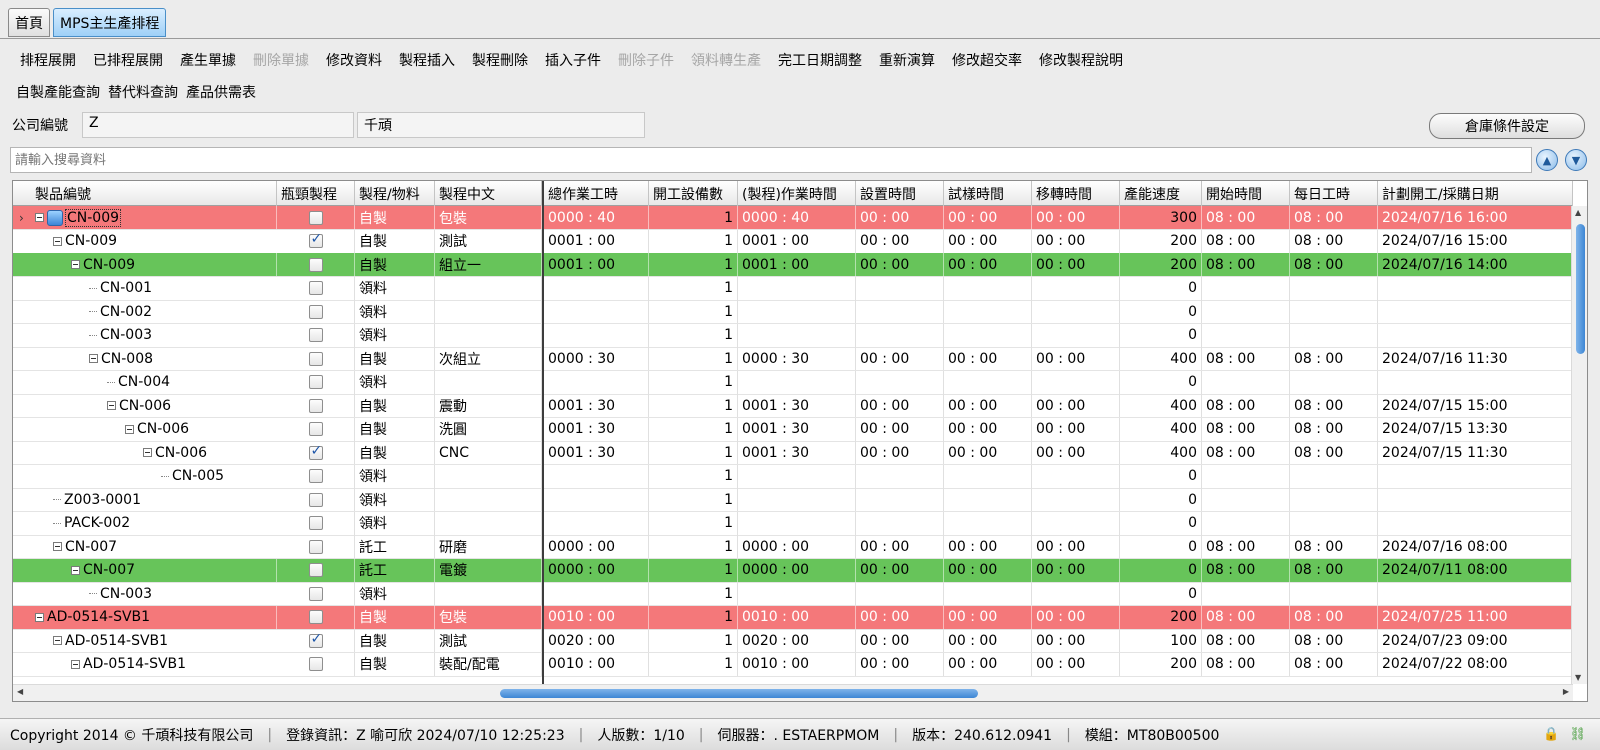 The width and height of the screenshot is (1600, 750). Describe the element at coordinates (145, 429) in the screenshot. I see `tree-cell: CN-006` at that location.